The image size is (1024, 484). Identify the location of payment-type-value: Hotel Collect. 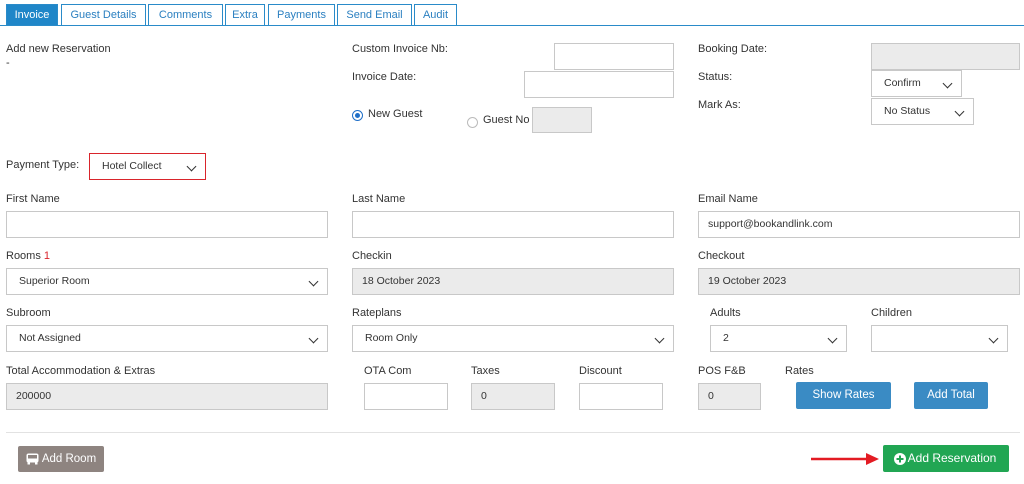
(132, 166).